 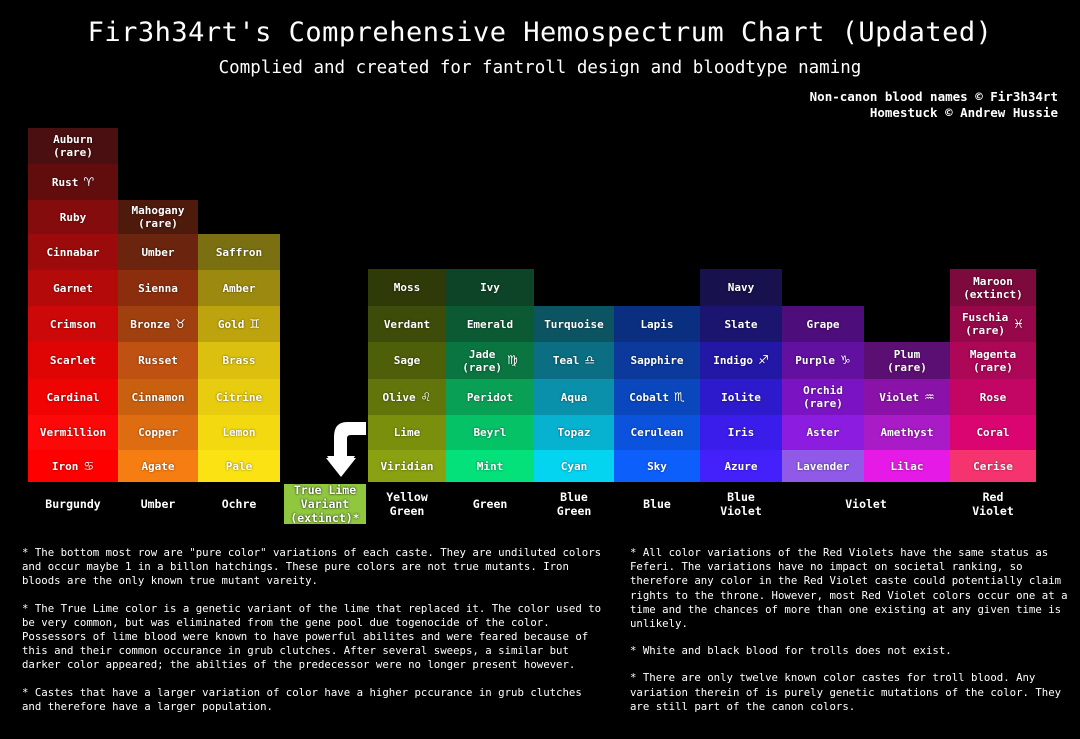 I want to click on caste-label-text: Ochre, so click(x=239, y=504).